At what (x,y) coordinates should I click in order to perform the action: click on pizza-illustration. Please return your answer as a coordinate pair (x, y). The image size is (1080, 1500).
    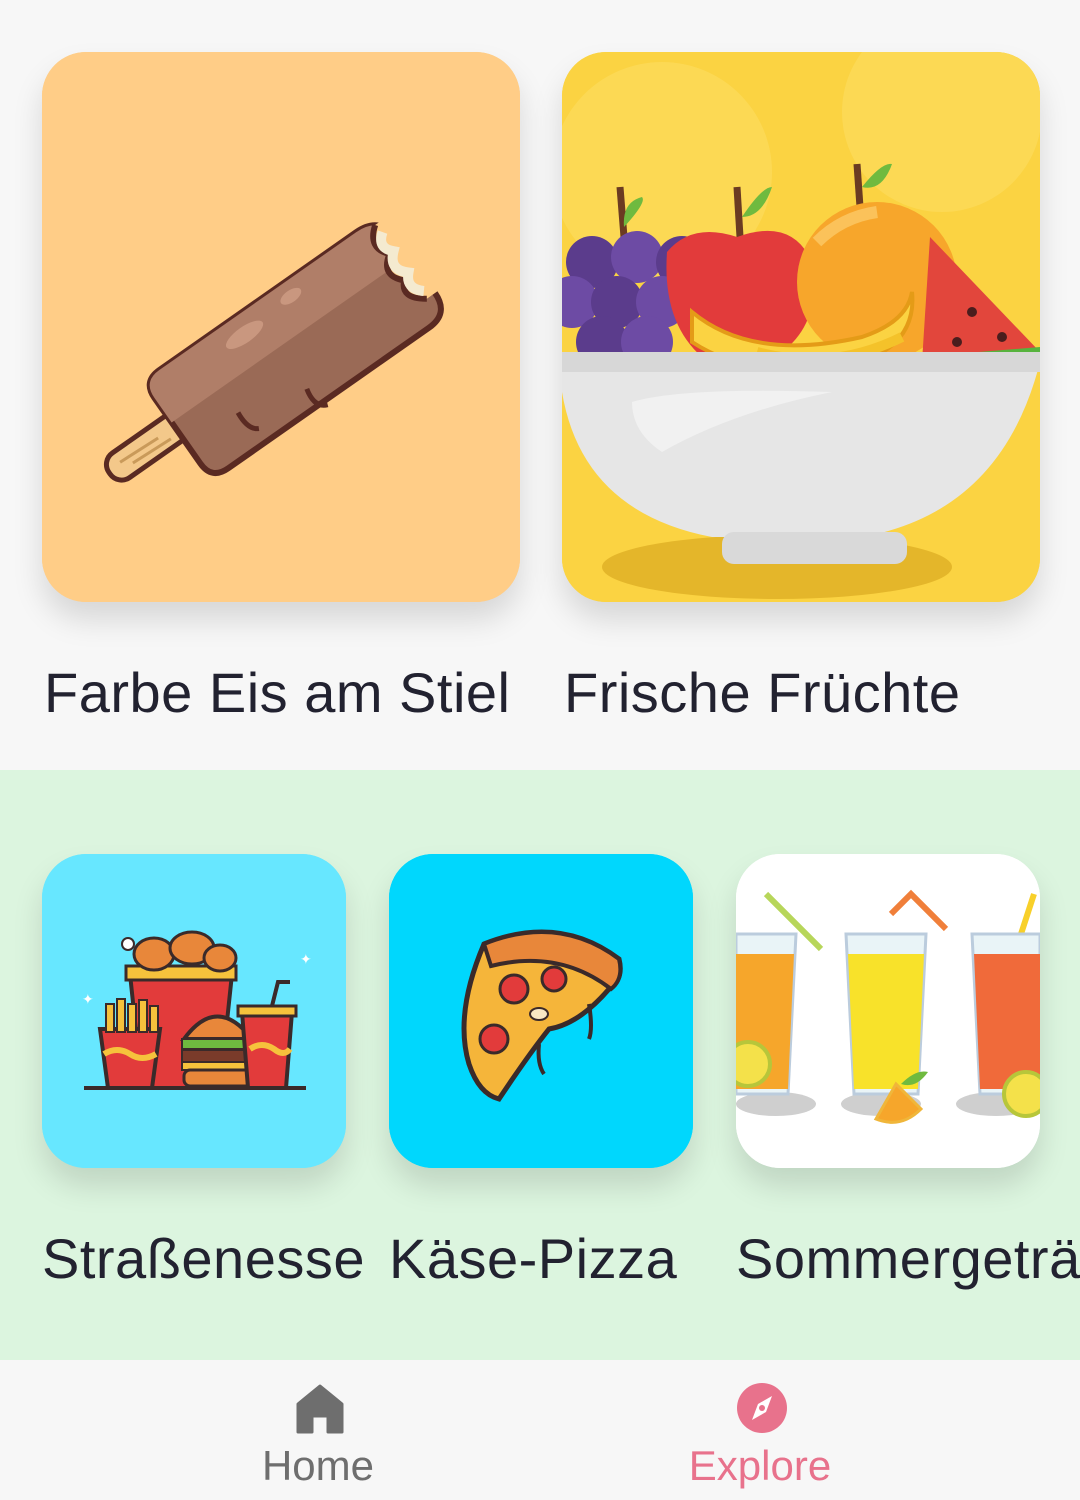
    Looking at the image, I should click on (541, 1011).